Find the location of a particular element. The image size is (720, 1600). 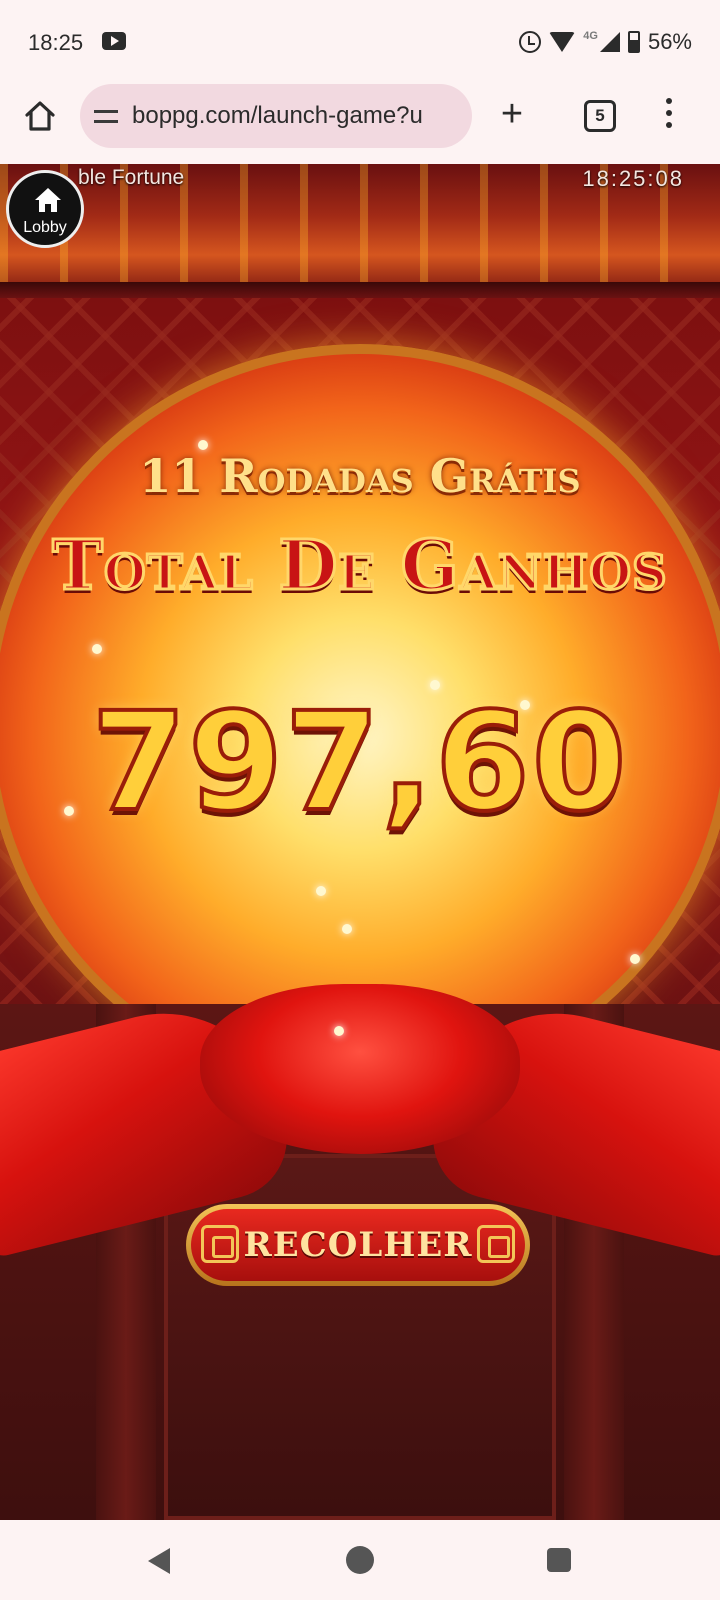

signal-icon is located at coordinates (609, 42).